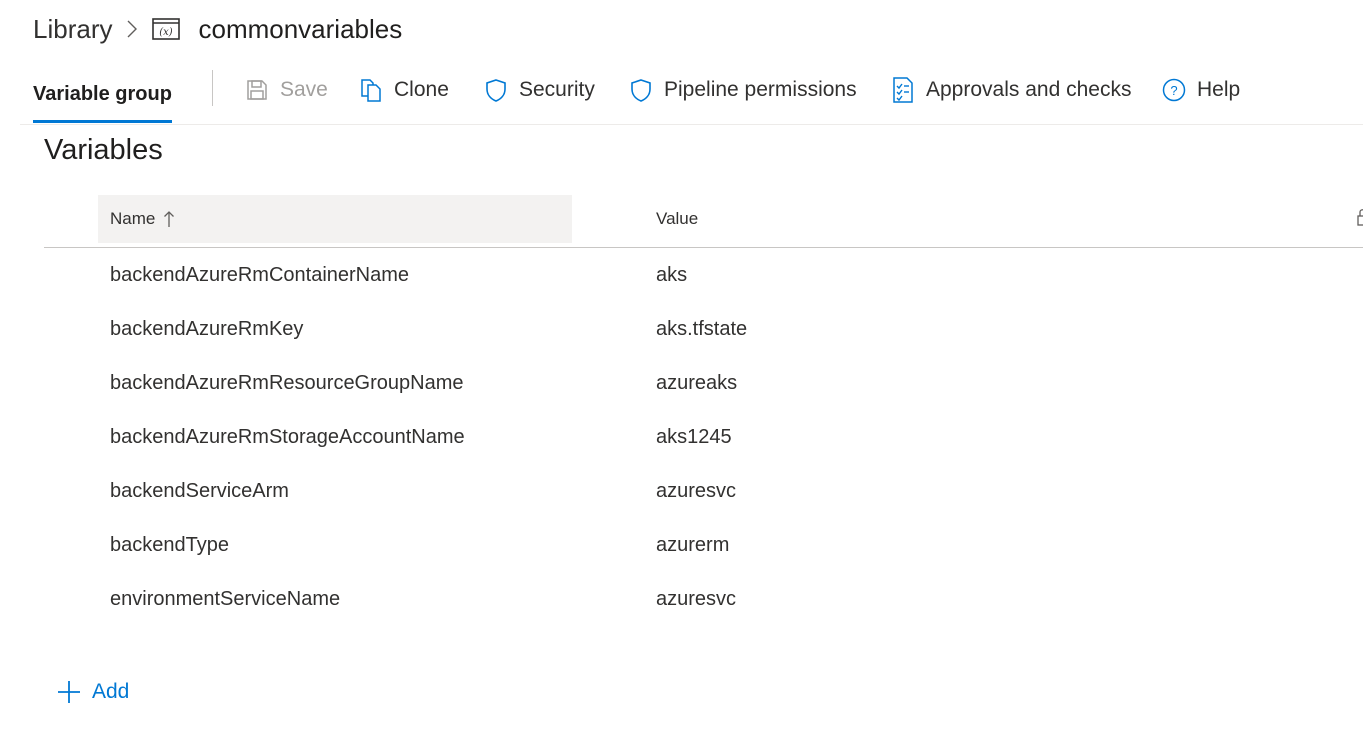 This screenshot has height=739, width=1363. I want to click on variable-name-cell: backendAzureRmKey, so click(207, 328).